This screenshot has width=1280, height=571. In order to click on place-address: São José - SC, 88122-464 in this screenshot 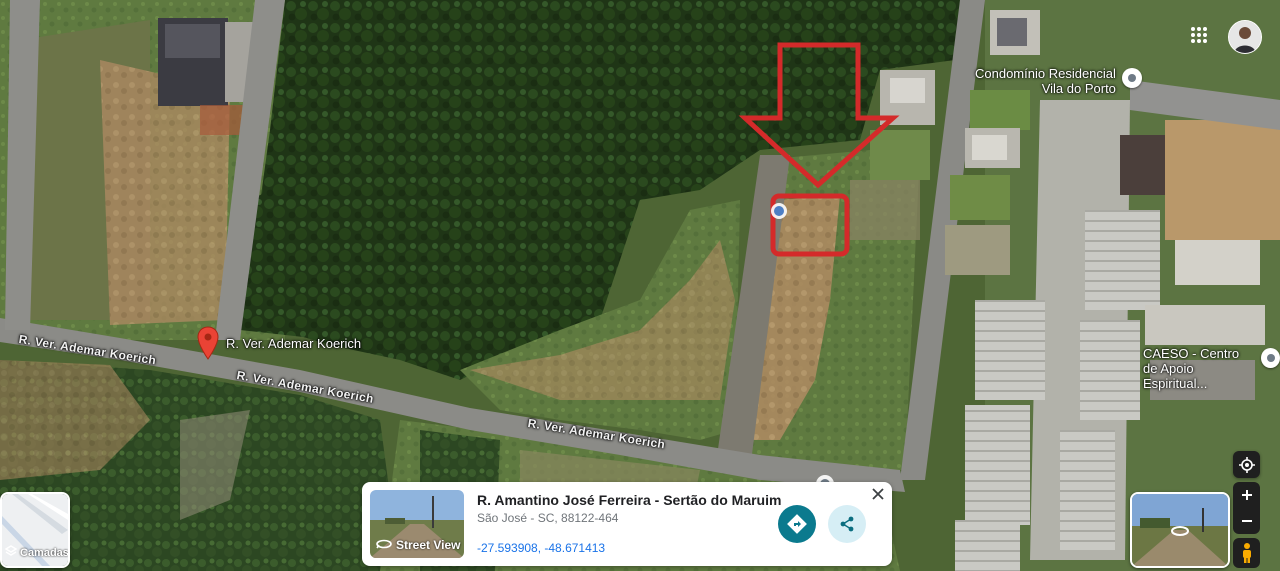, I will do `click(548, 518)`.